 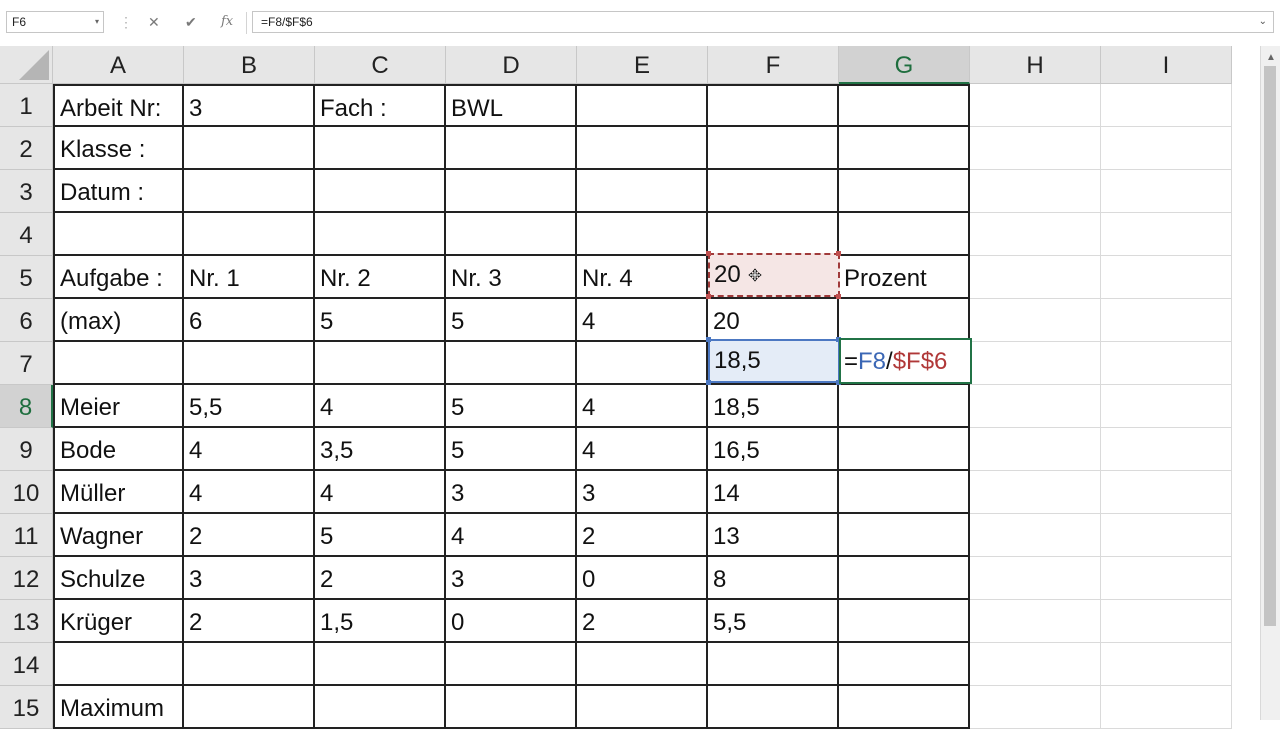 I want to click on cell-h6, so click(x=1035, y=320).